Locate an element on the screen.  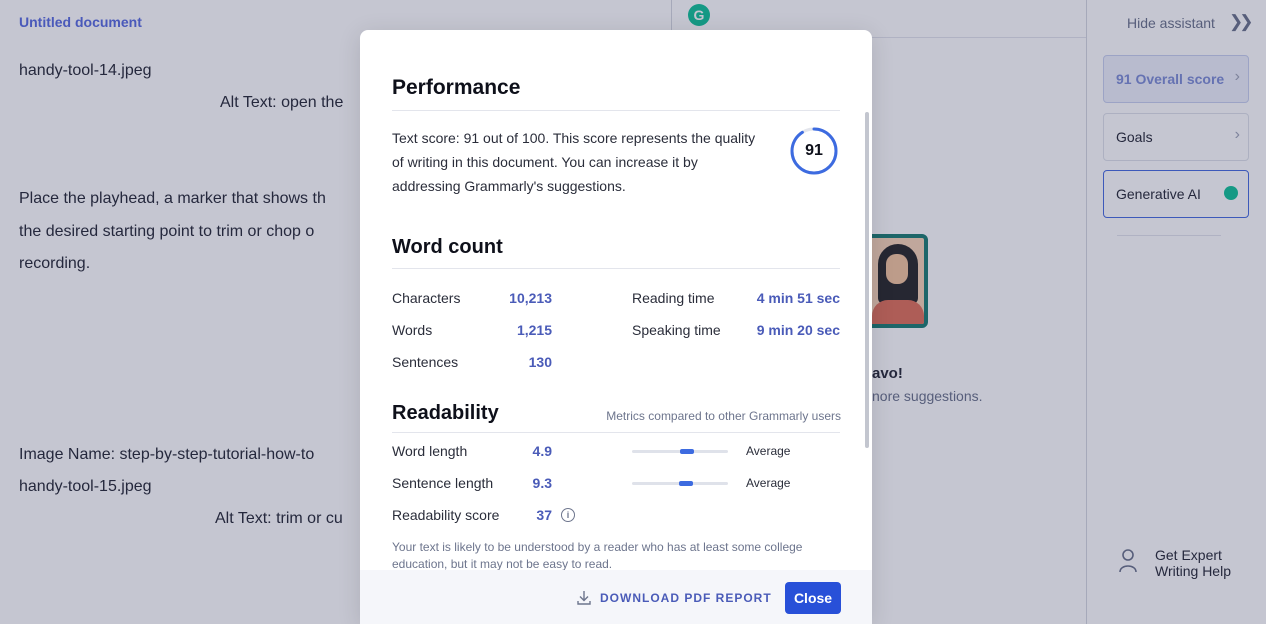
info-icon: i is located at coordinates (568, 515).